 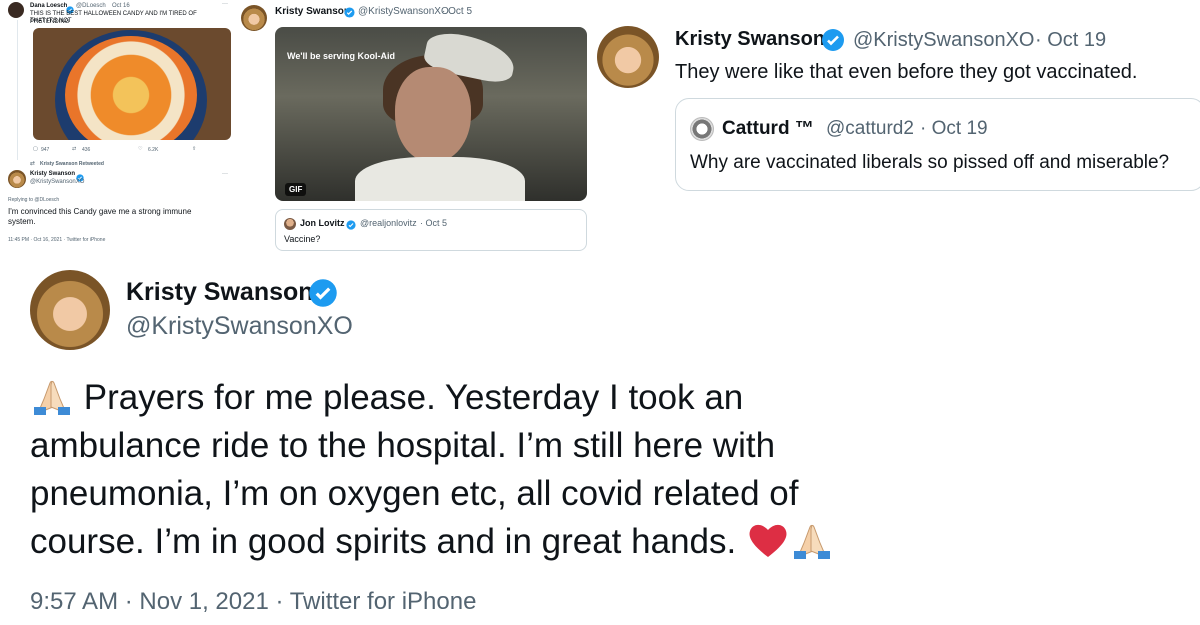 I want to click on like-count: 6.2K, so click(x=153, y=150).